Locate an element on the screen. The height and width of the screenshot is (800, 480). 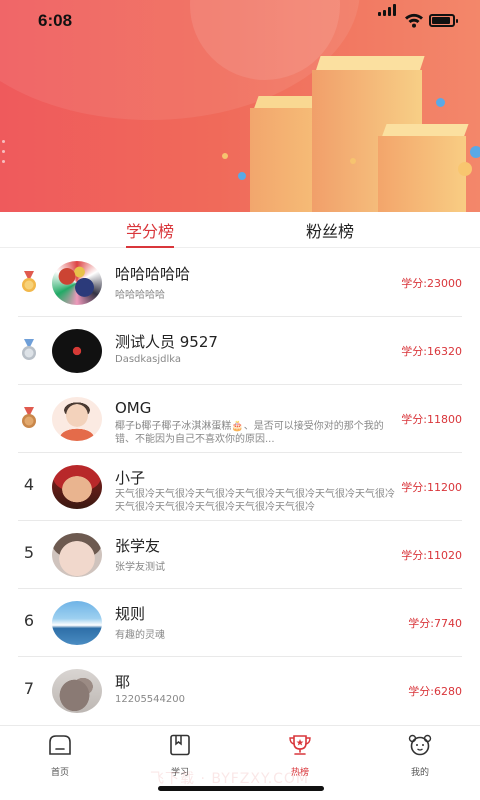
user-name: 耶 is located at coordinates (123, 682).